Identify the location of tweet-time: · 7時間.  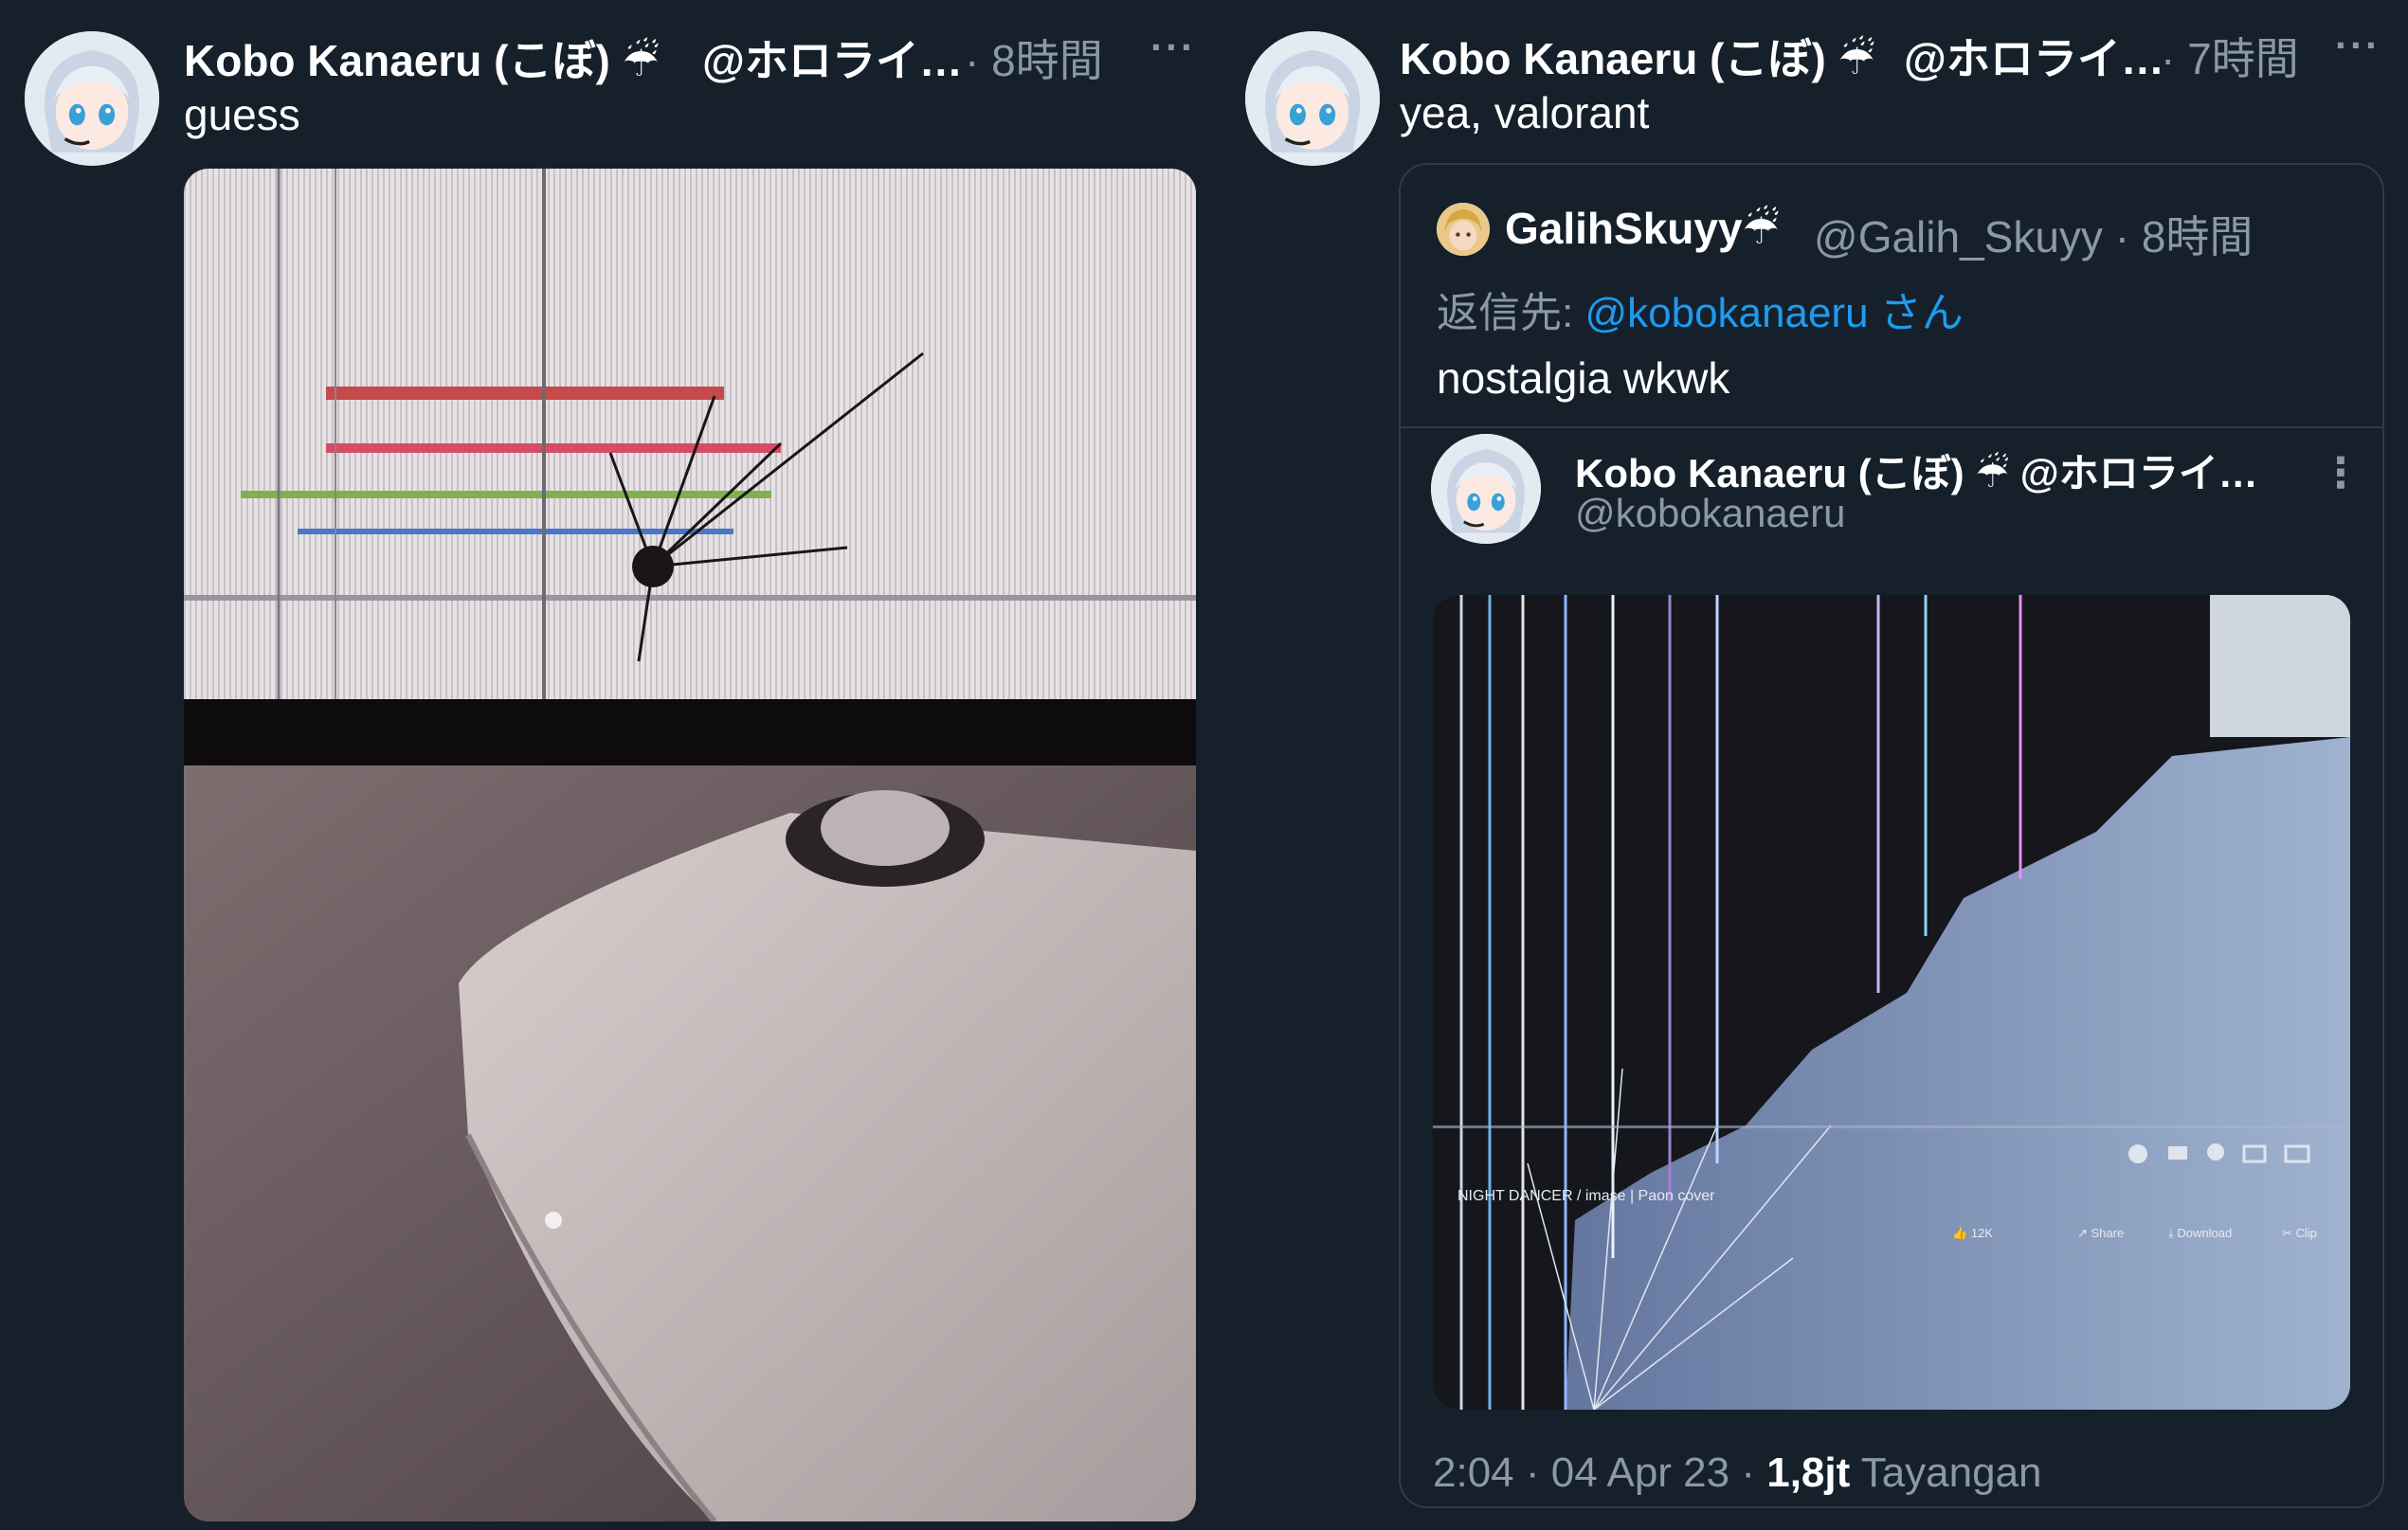
(2230, 56).